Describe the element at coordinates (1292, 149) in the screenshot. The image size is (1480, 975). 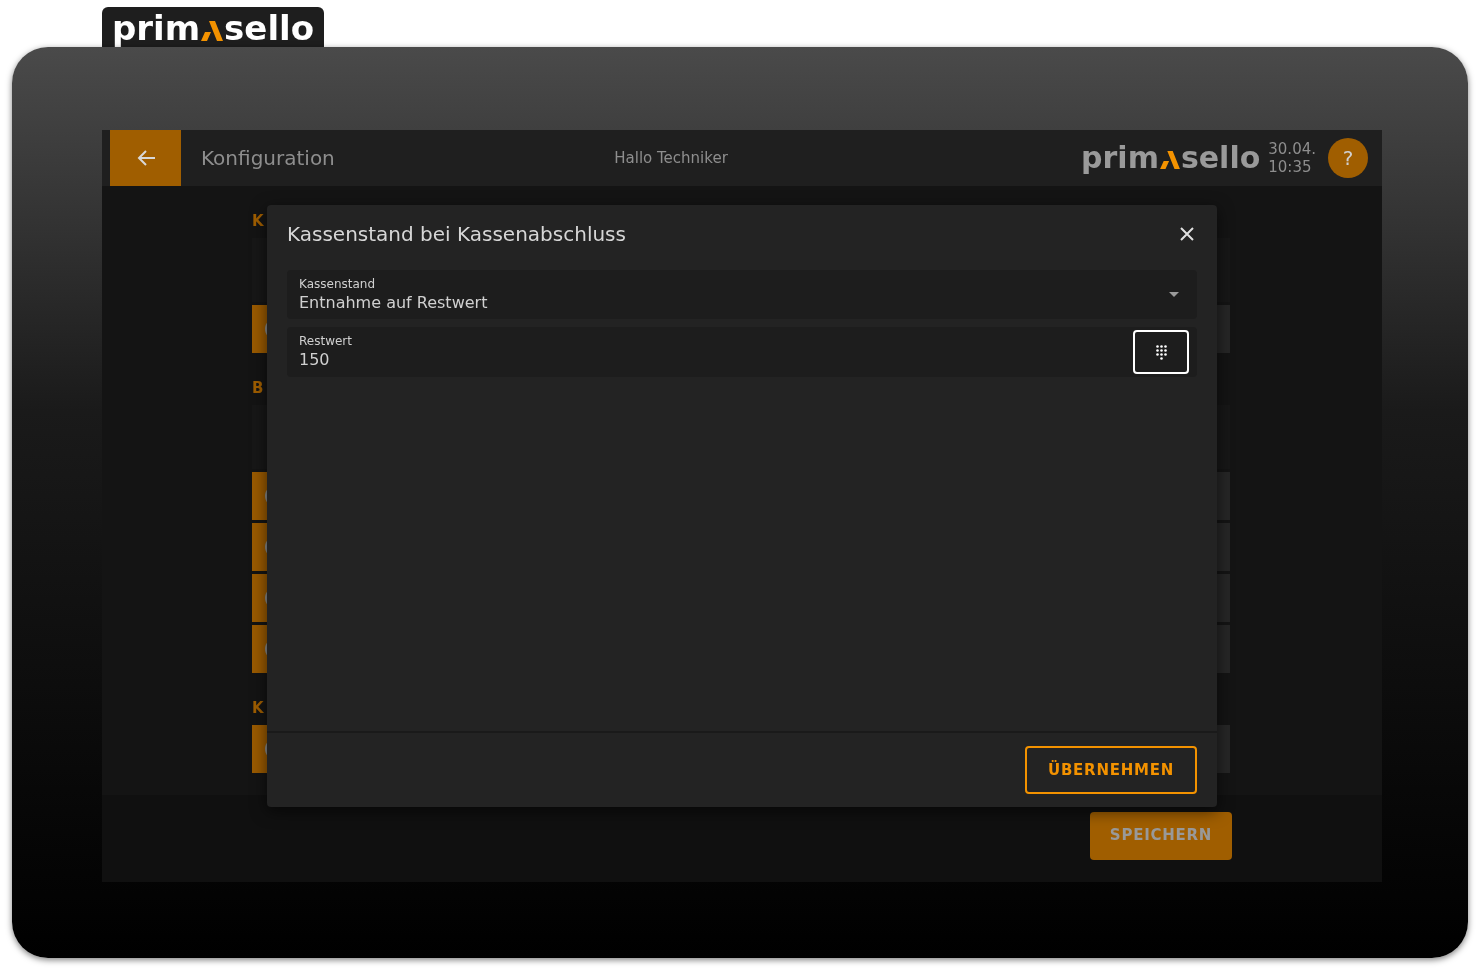
I see `date-text: 30.04.` at that location.